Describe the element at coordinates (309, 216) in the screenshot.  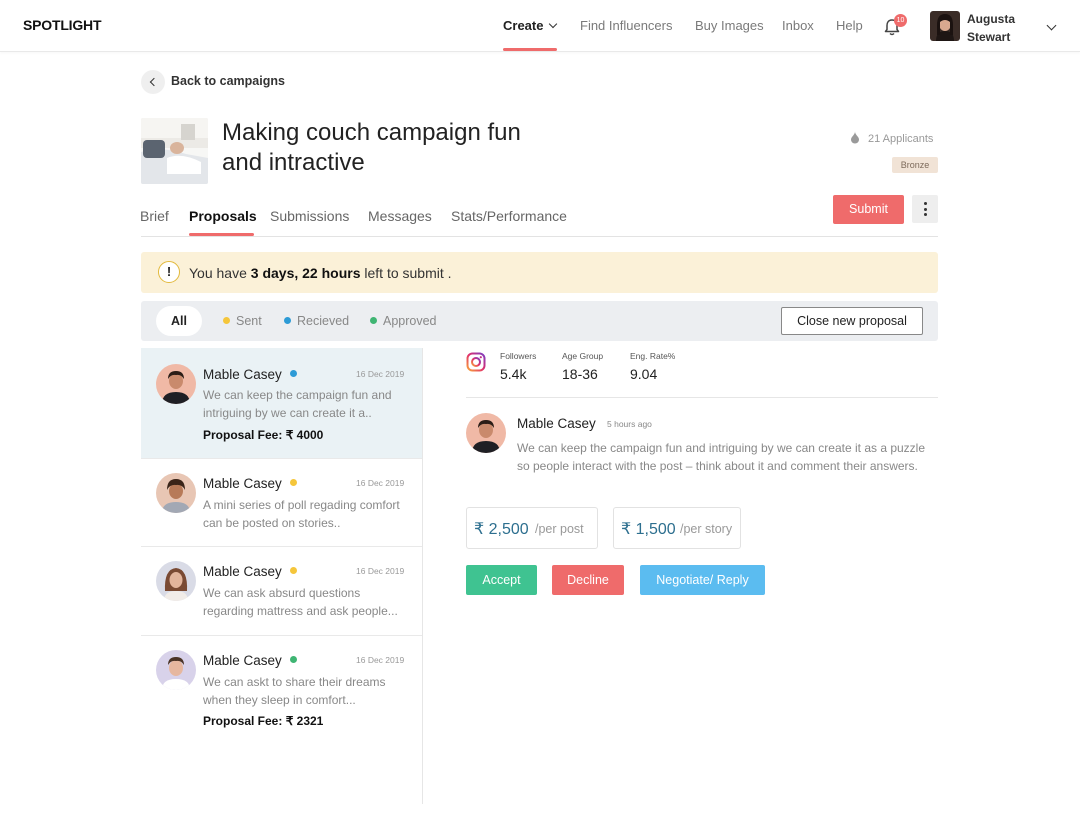
I see `tab-submissions: Submissions` at that location.